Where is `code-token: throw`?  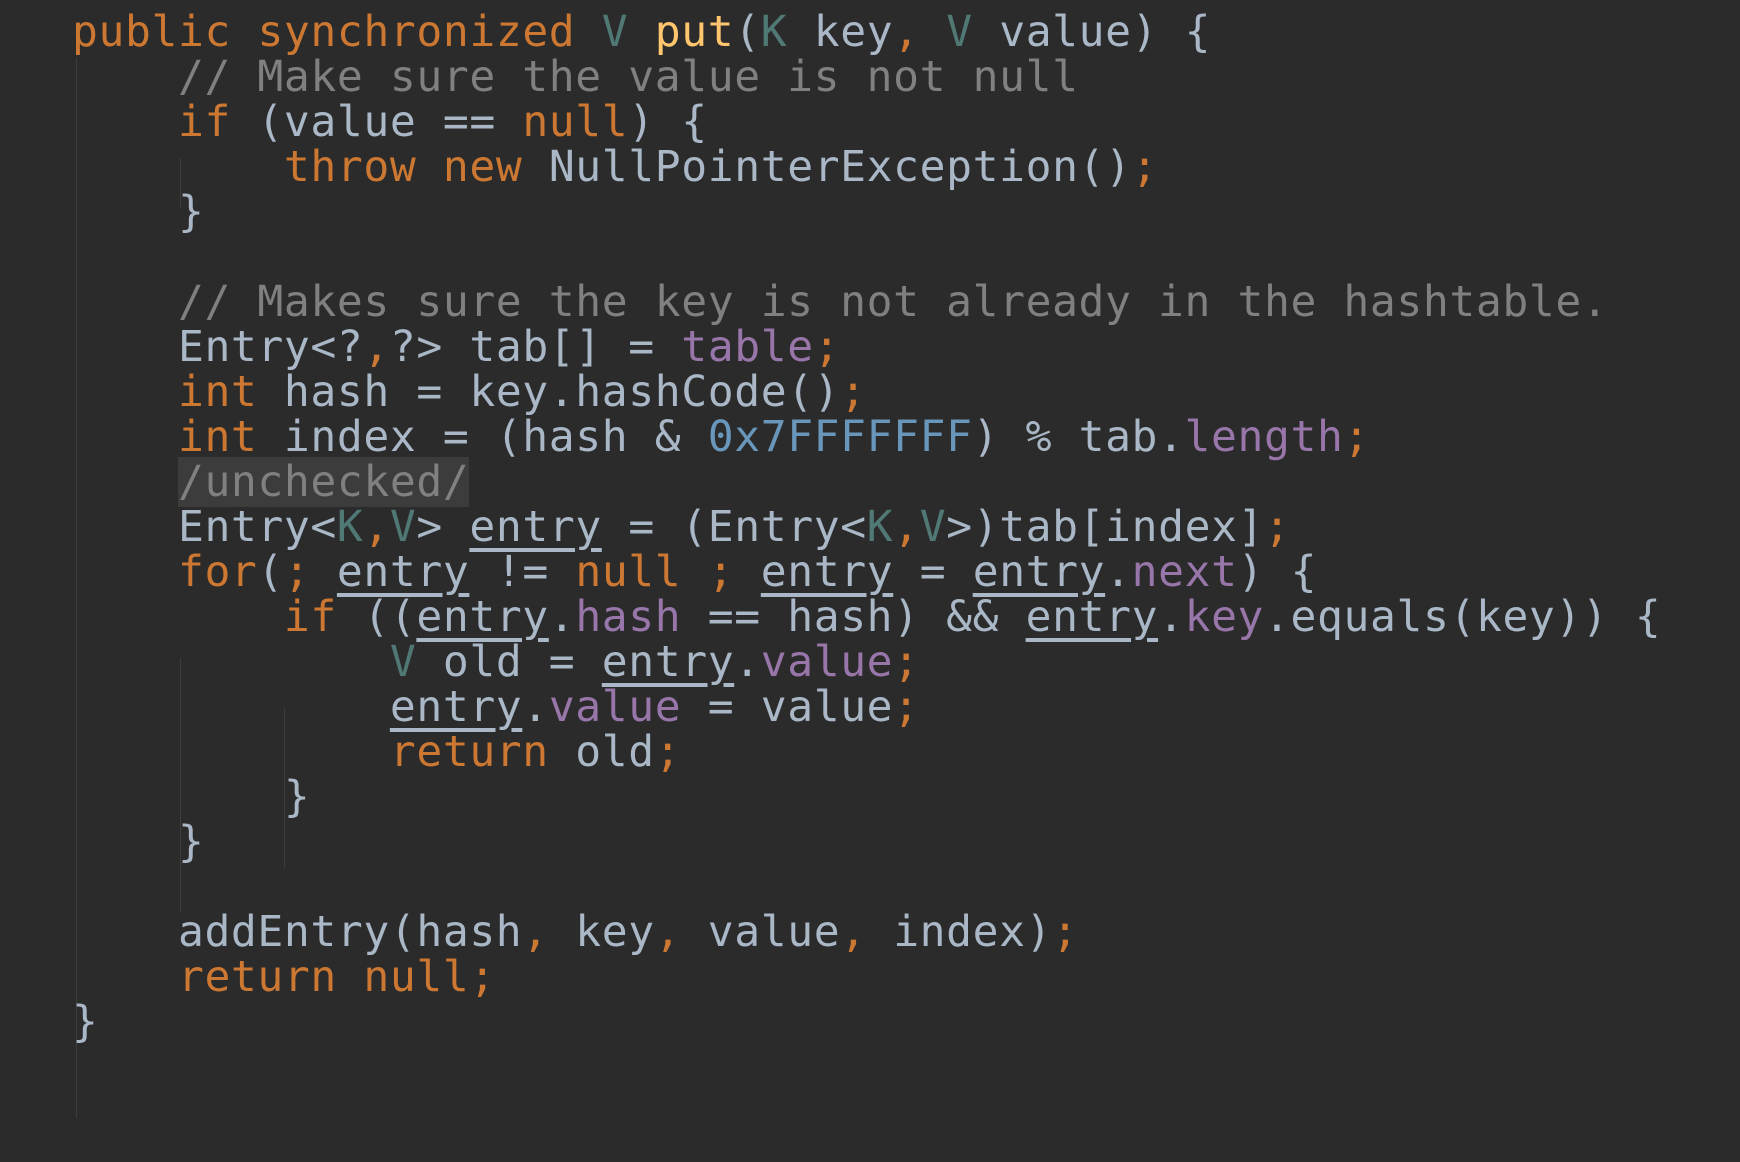 code-token: throw is located at coordinates (350, 167).